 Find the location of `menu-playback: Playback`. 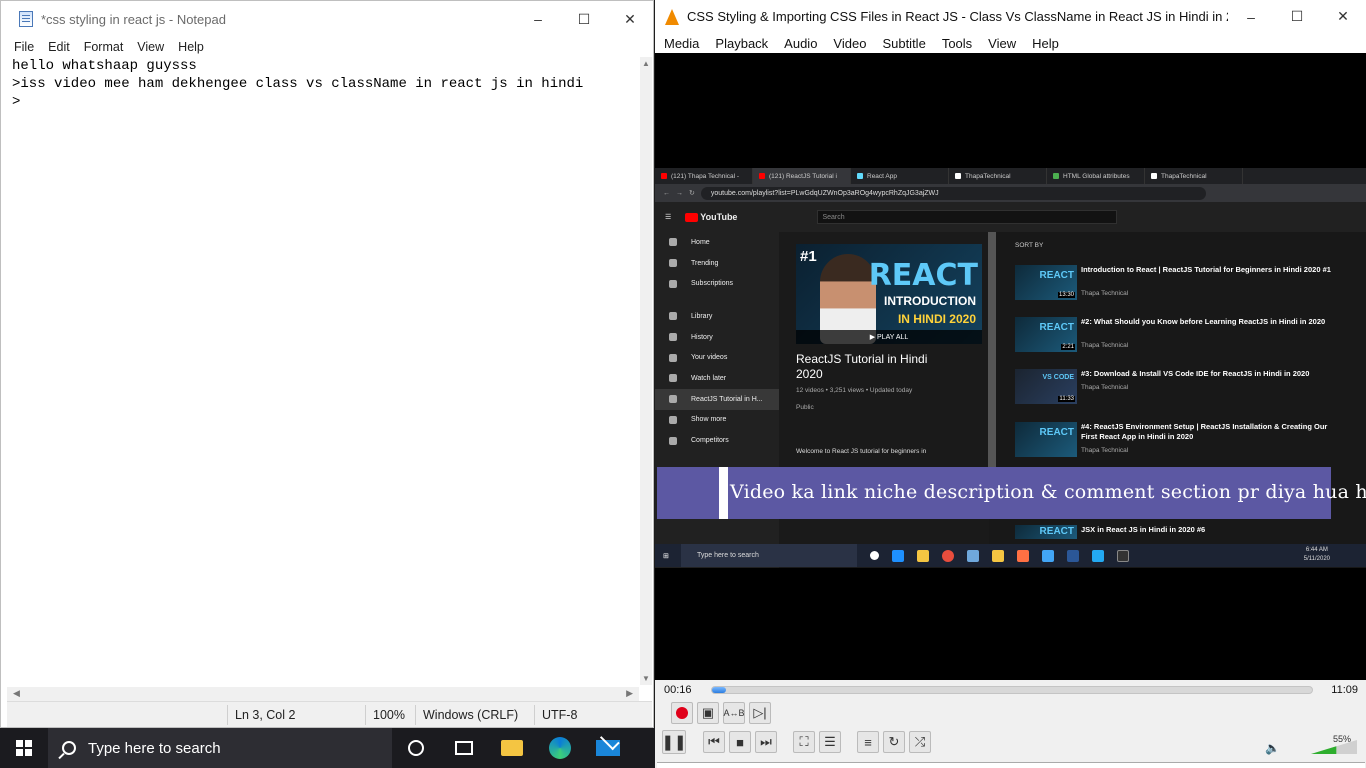

menu-playback: Playback is located at coordinates (741, 43).